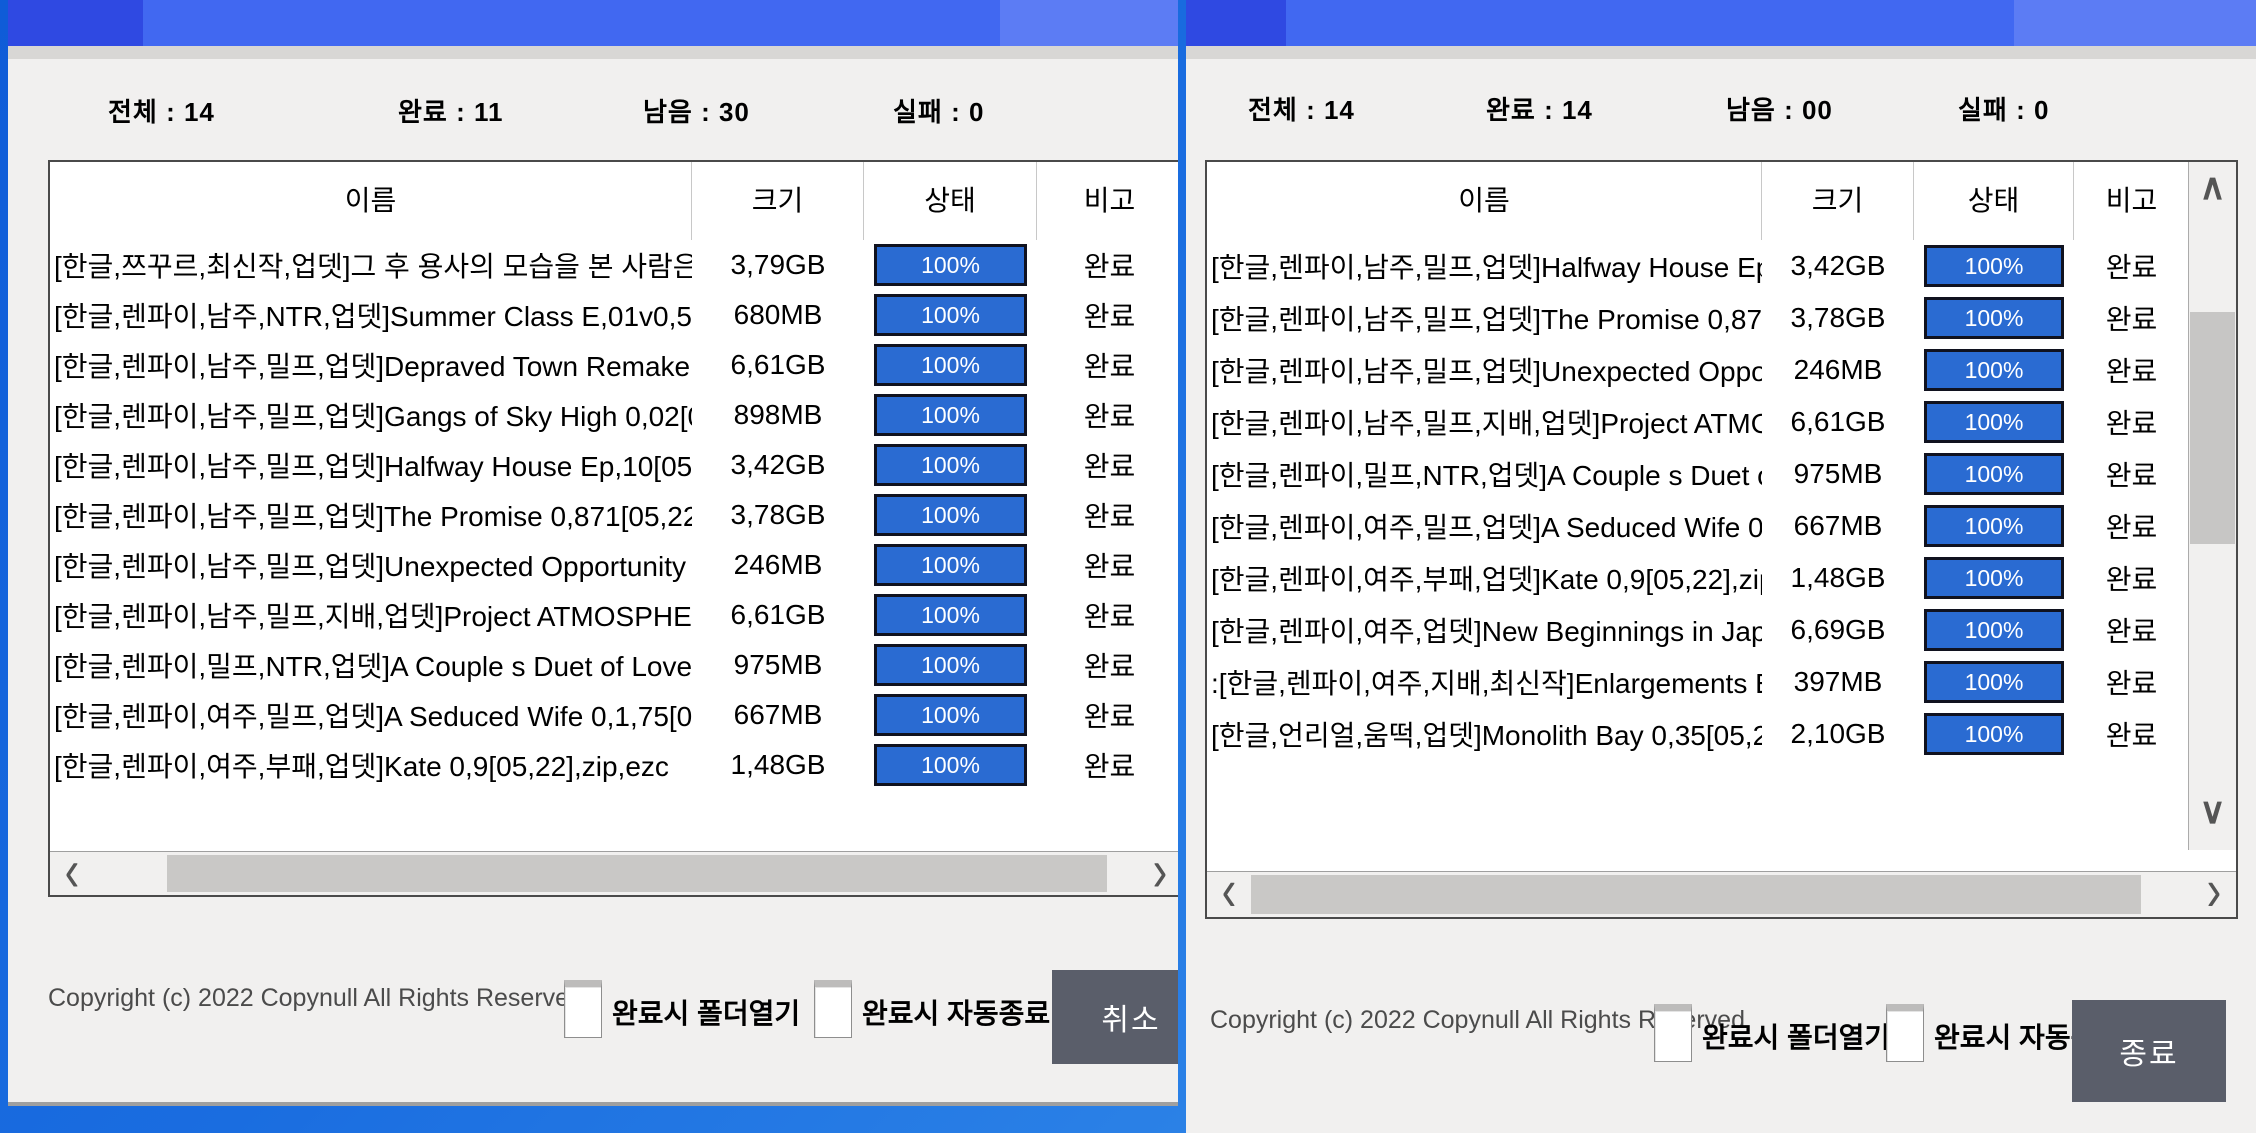 The height and width of the screenshot is (1133, 2256). I want to click on cancel-button: 취소, so click(1115, 1017).